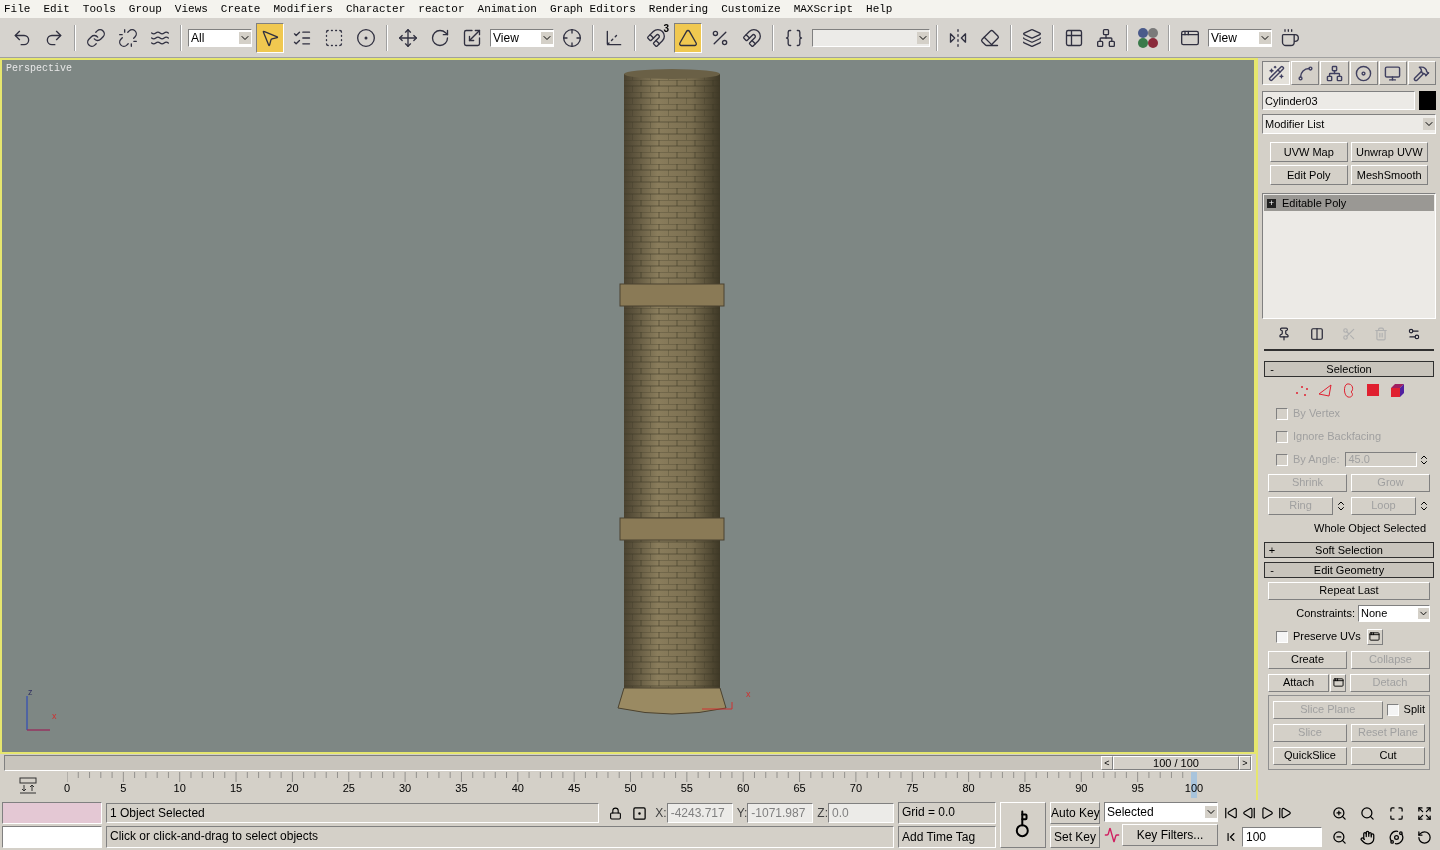  What do you see at coordinates (1106, 37) in the screenshot?
I see `schematic-icon` at bounding box center [1106, 37].